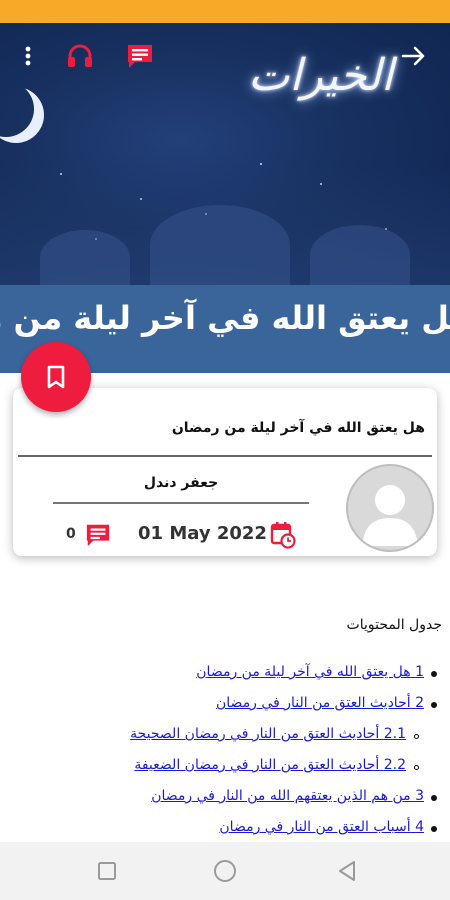 The width and height of the screenshot is (450, 900). I want to click on author-avatar, so click(390, 508).